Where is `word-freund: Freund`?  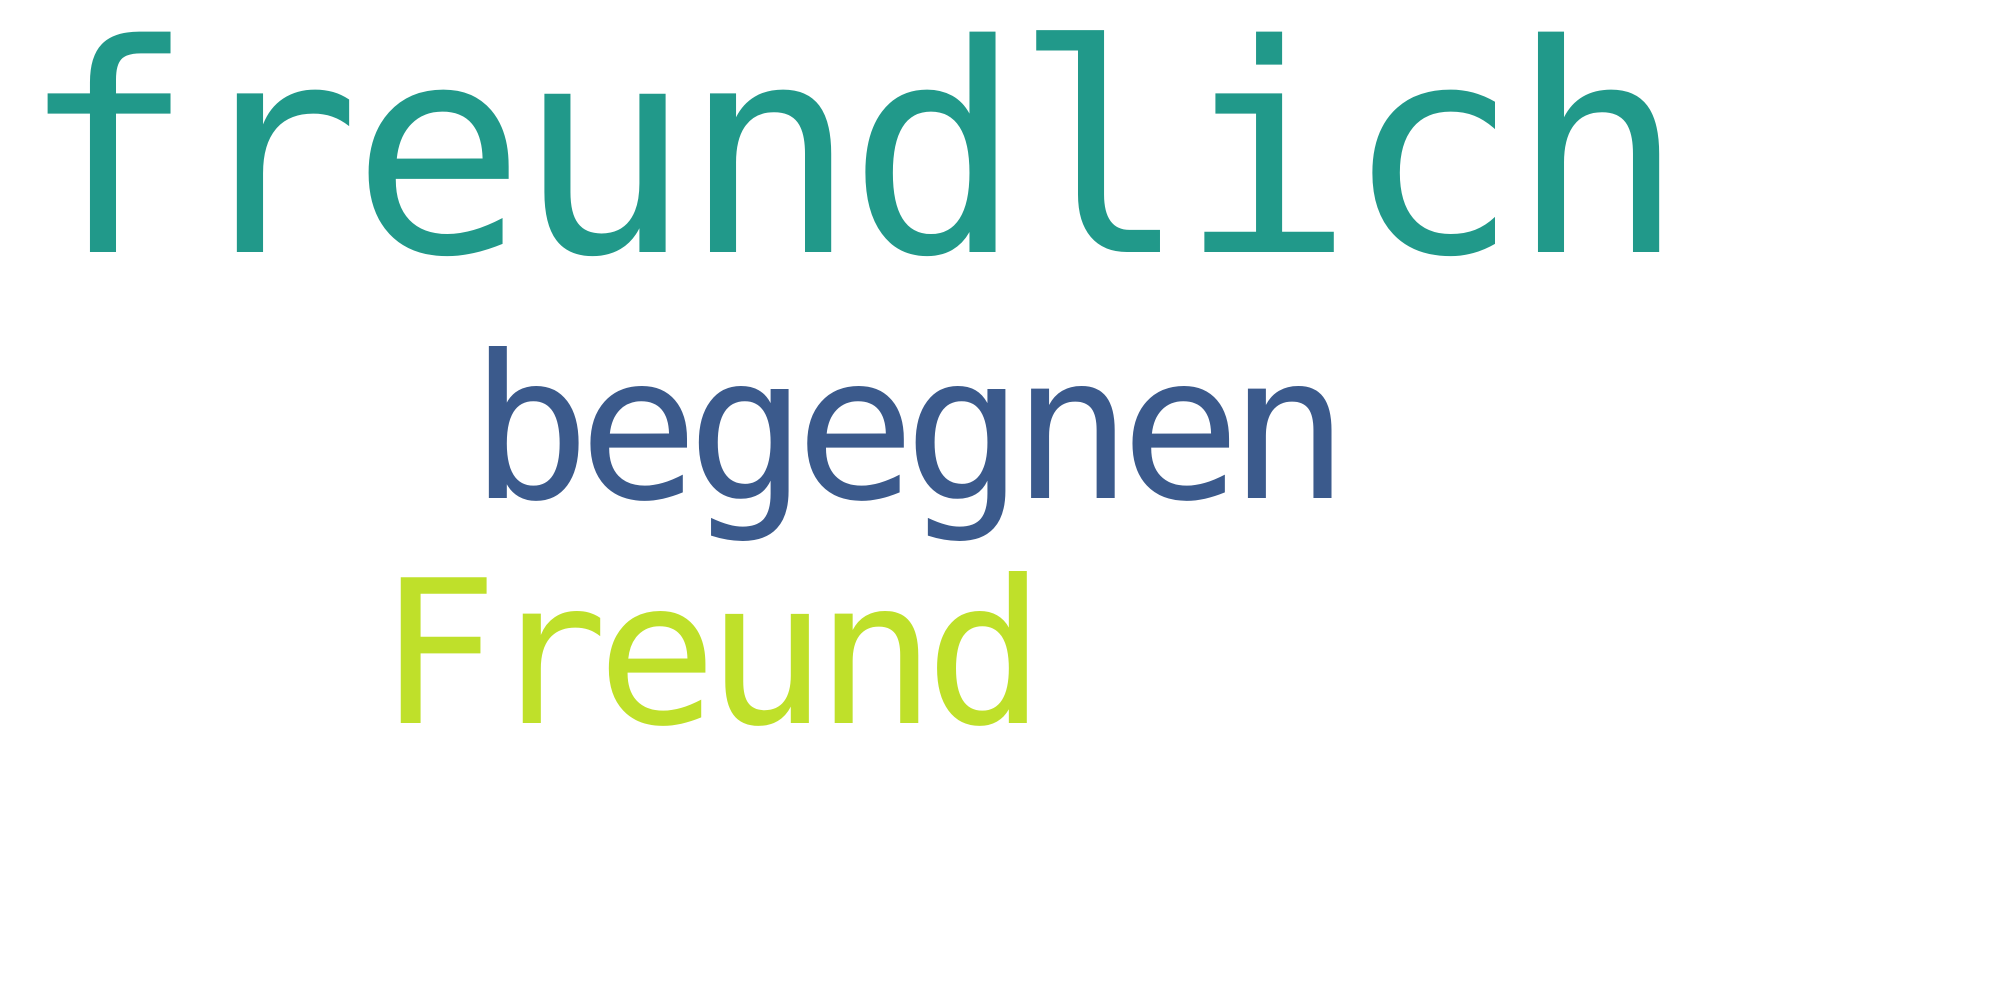
word-freund: Freund is located at coordinates (711, 654).